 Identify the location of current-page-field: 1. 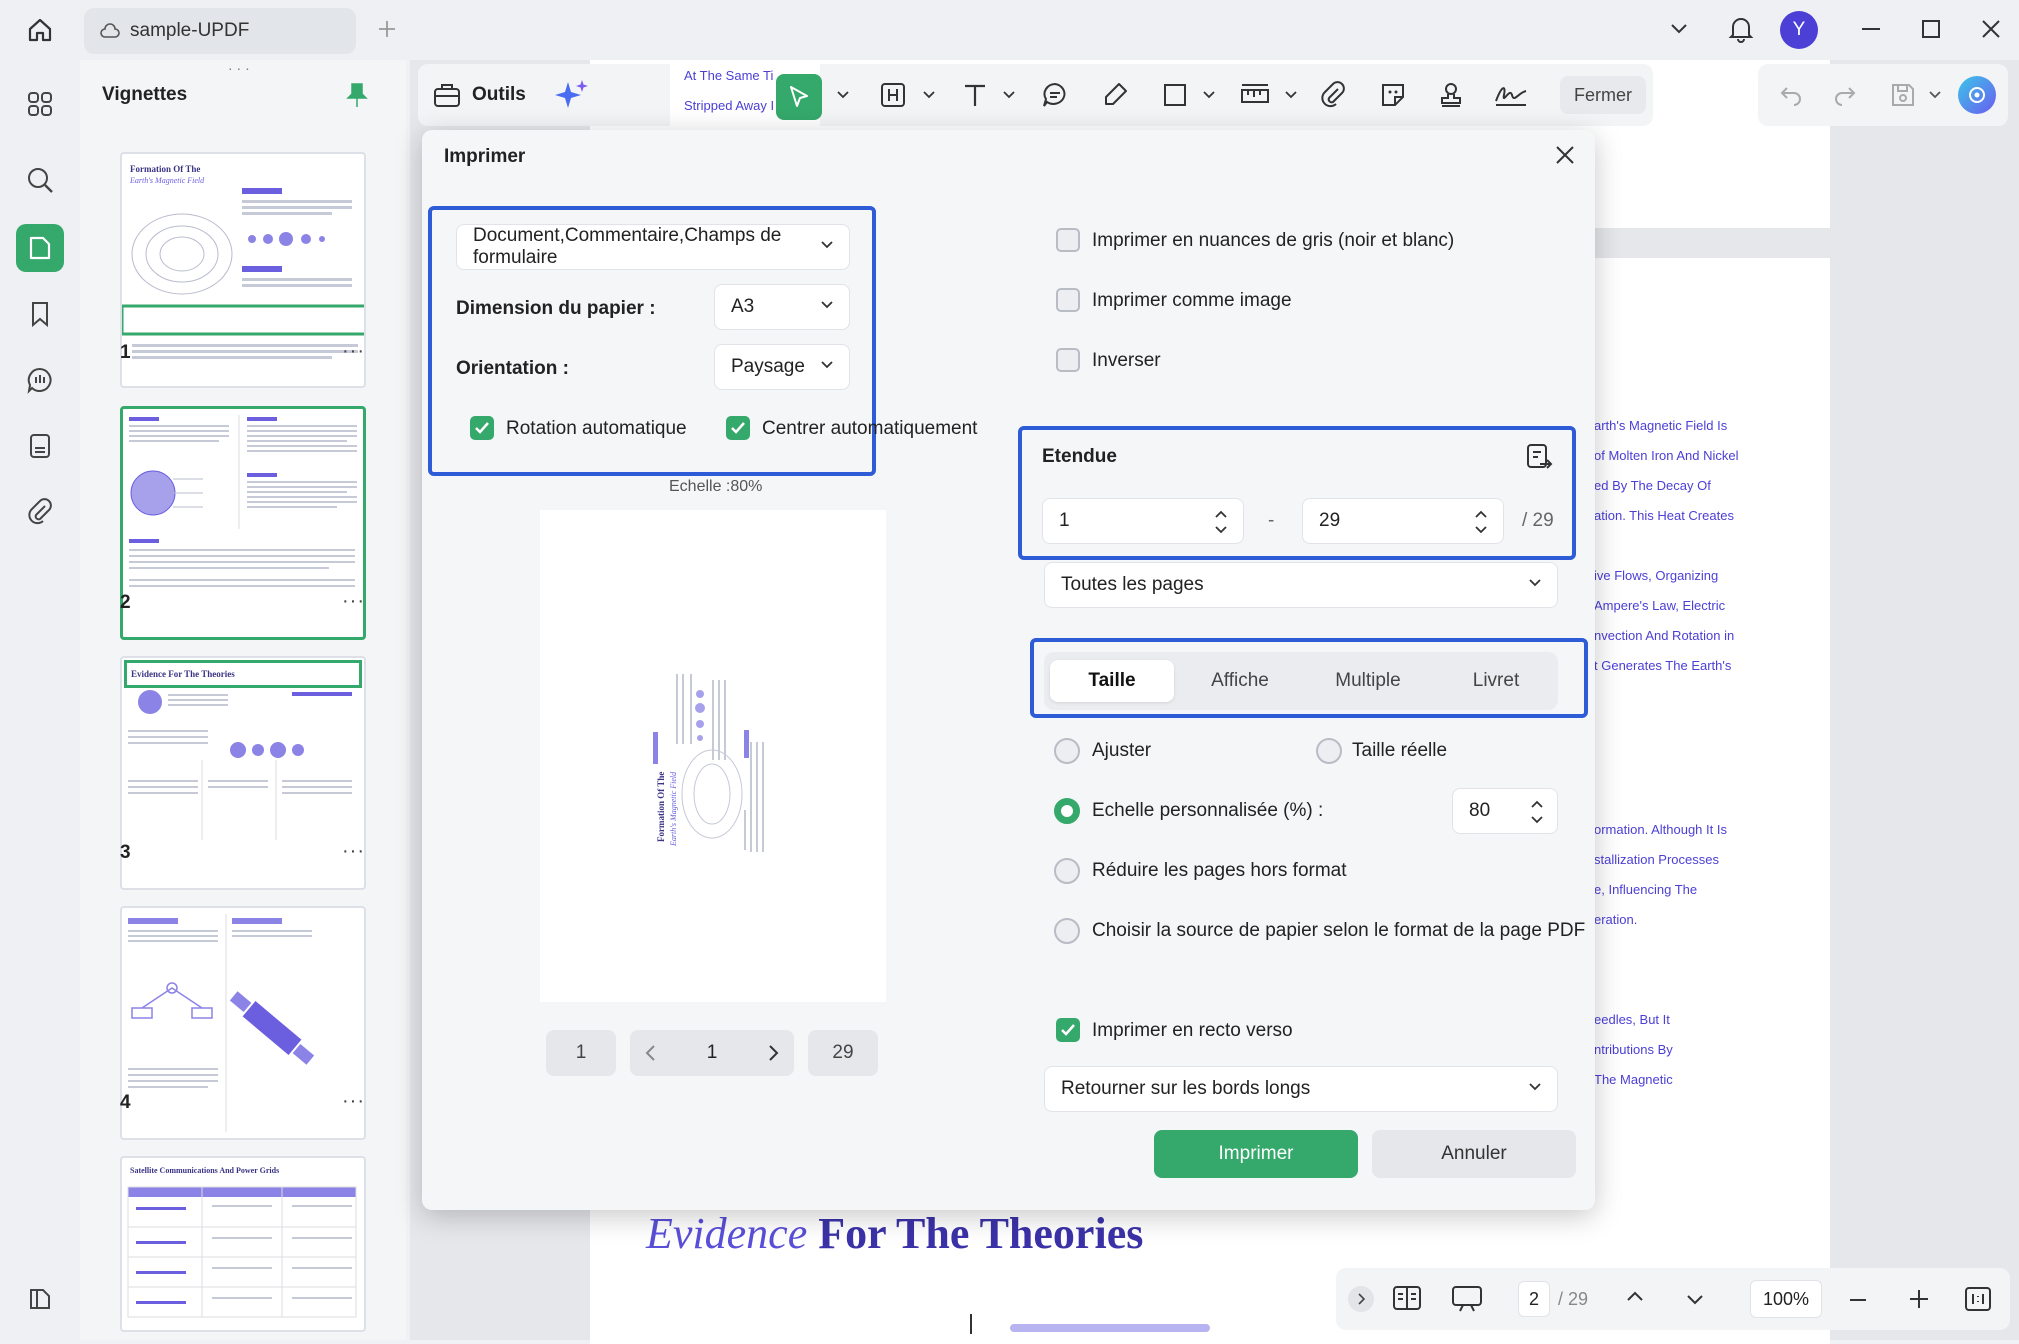
(712, 1053).